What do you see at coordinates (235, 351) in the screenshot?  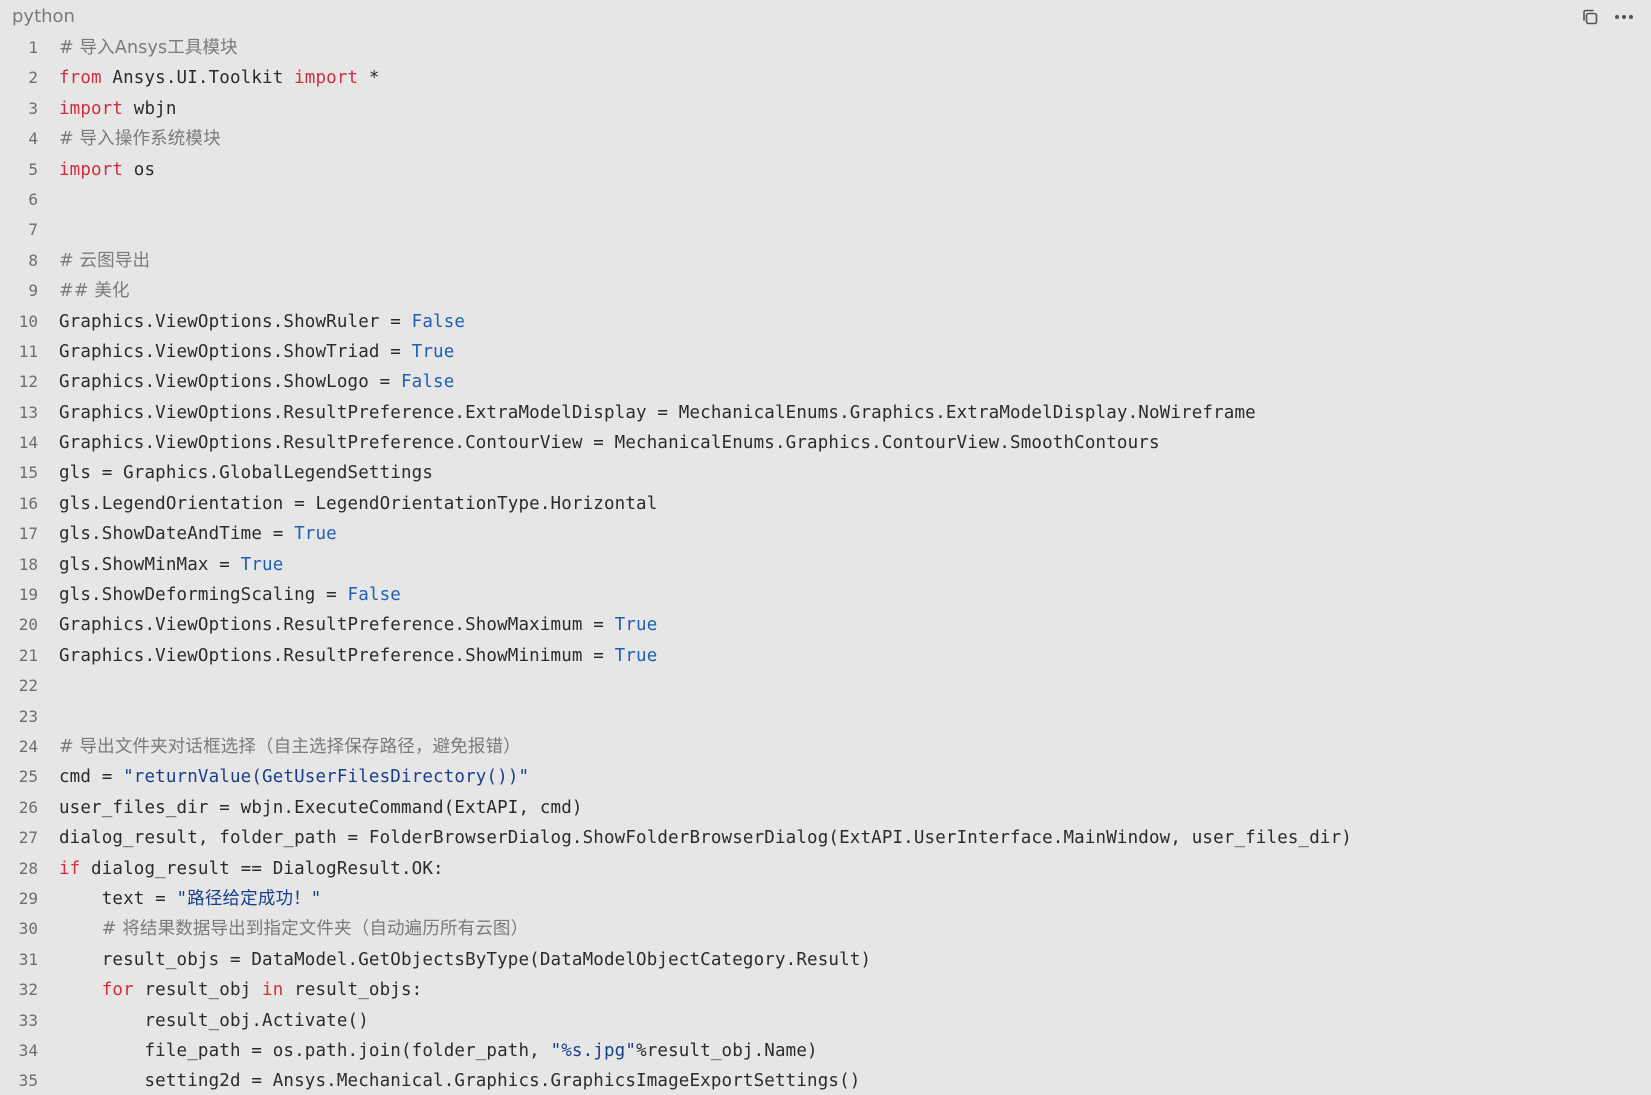 I see `text-token: Graphics.ViewOptions.ShowTriad =` at bounding box center [235, 351].